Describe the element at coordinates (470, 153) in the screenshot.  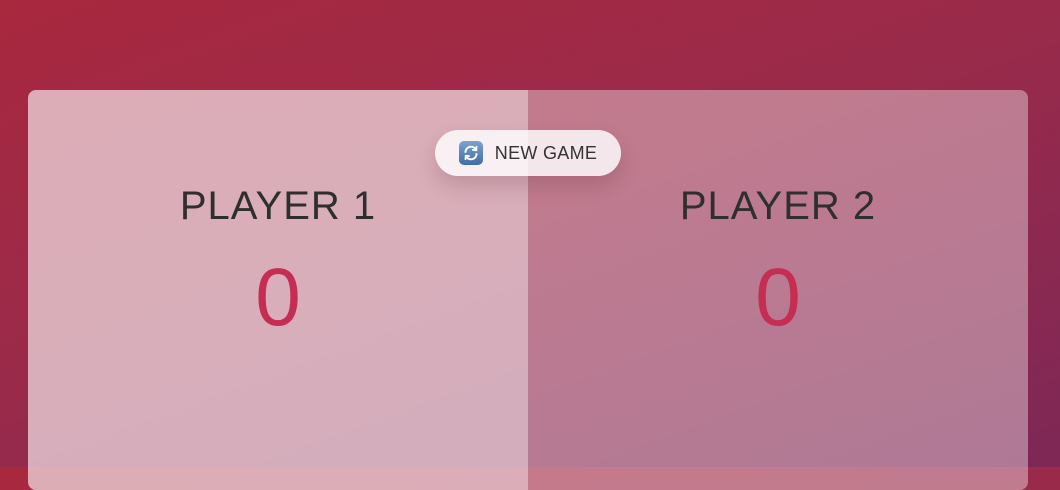
I see `refresh-icon` at that location.